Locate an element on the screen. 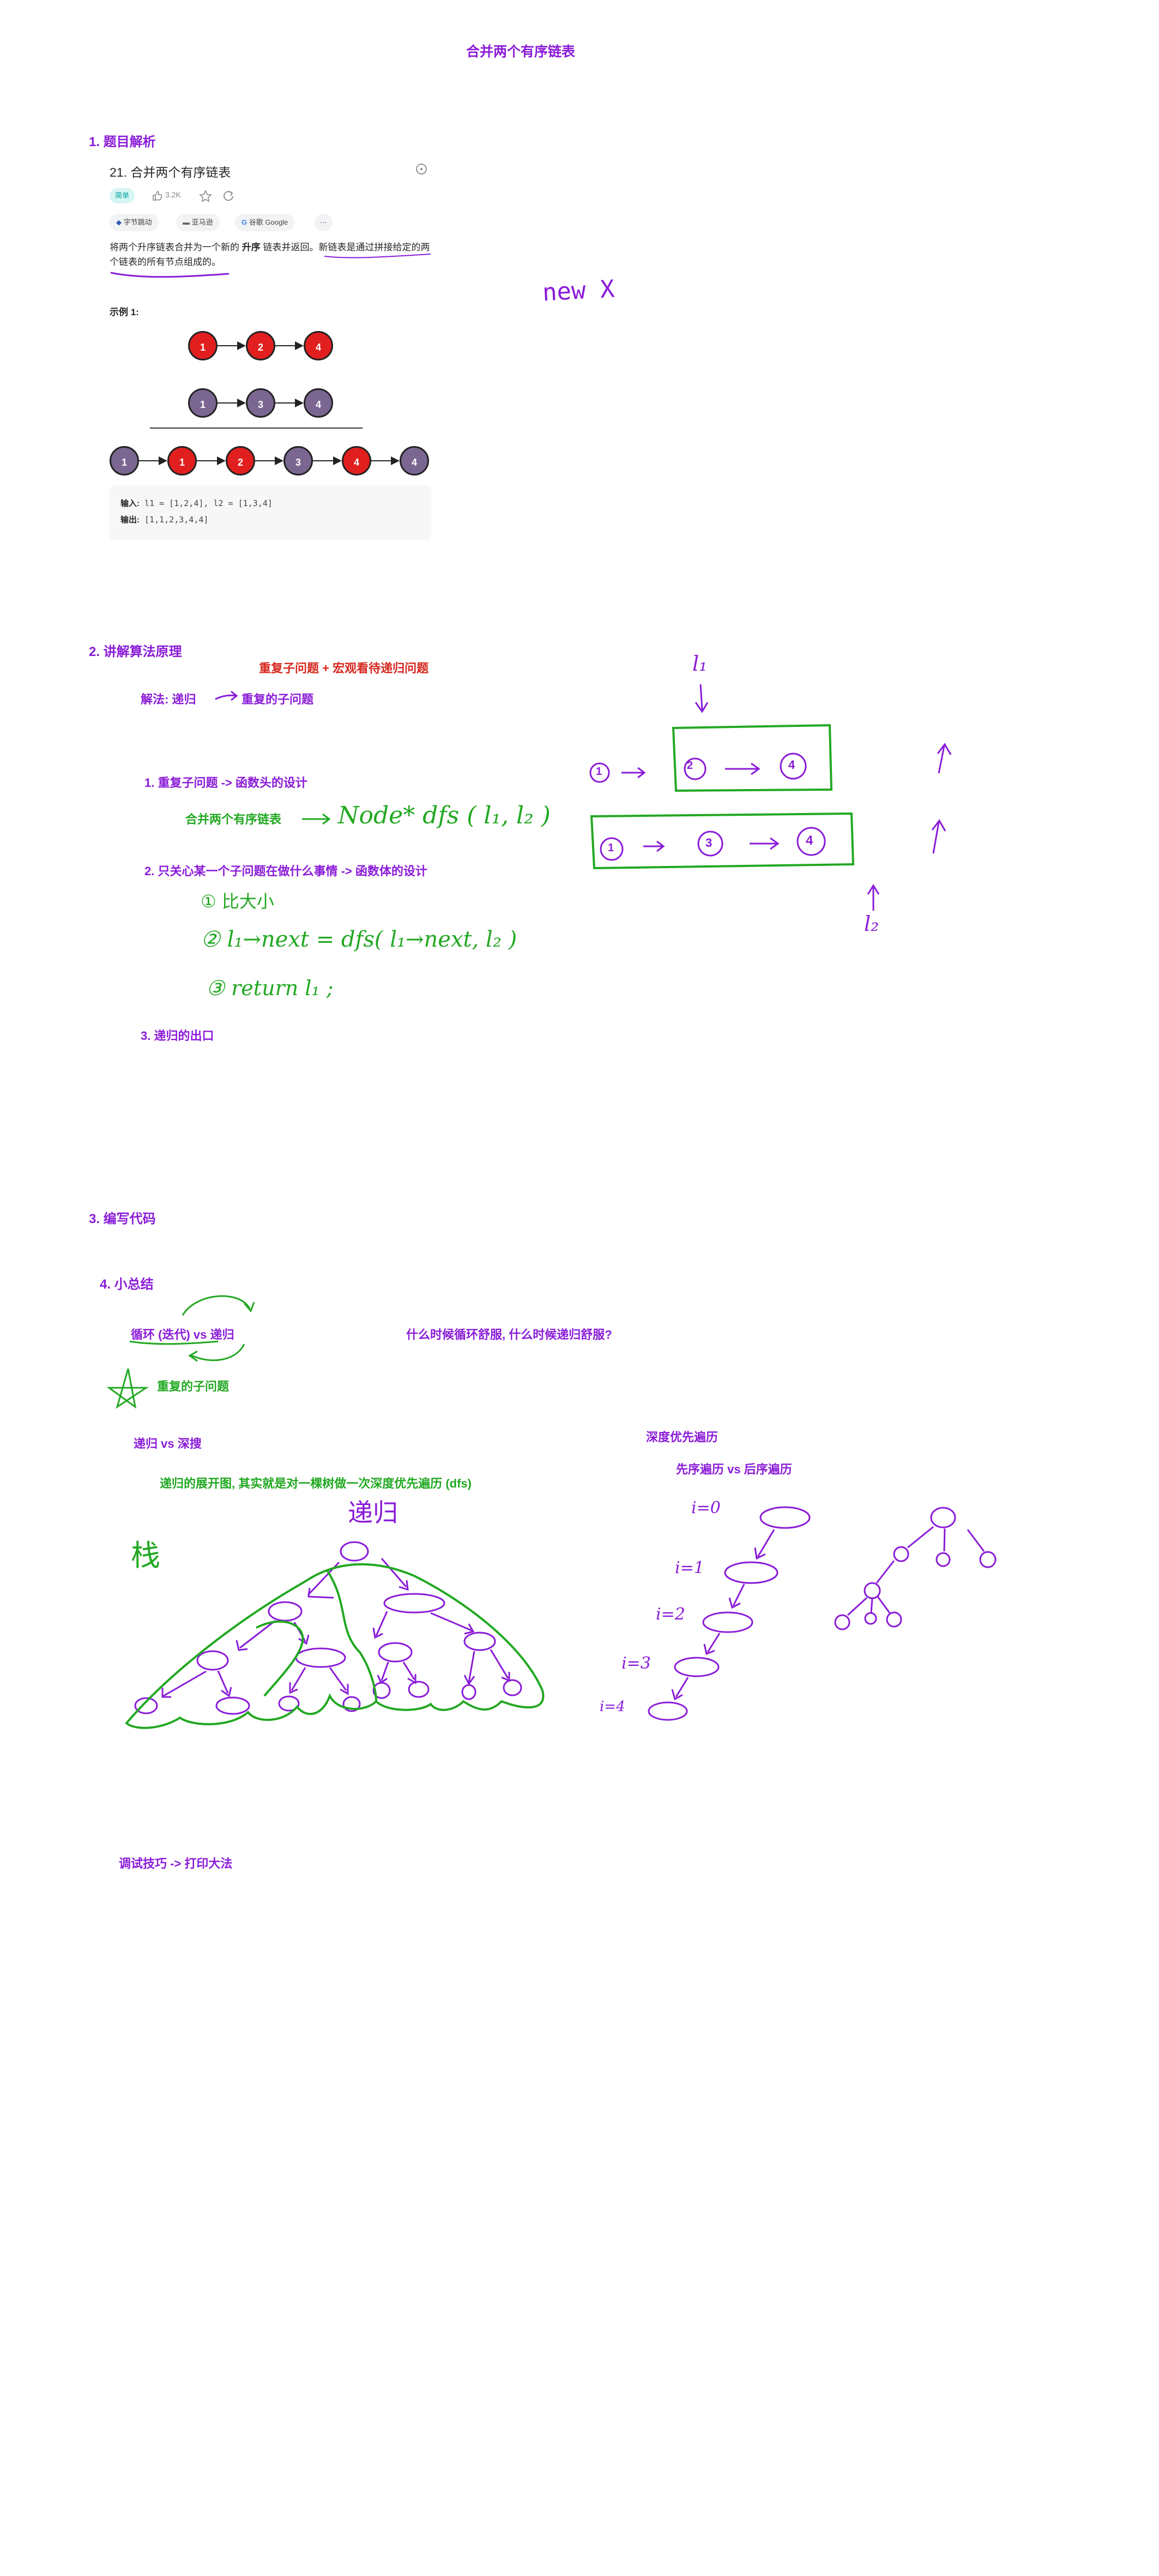  sketch-node-bottom: 4 is located at coordinates (809, 840).